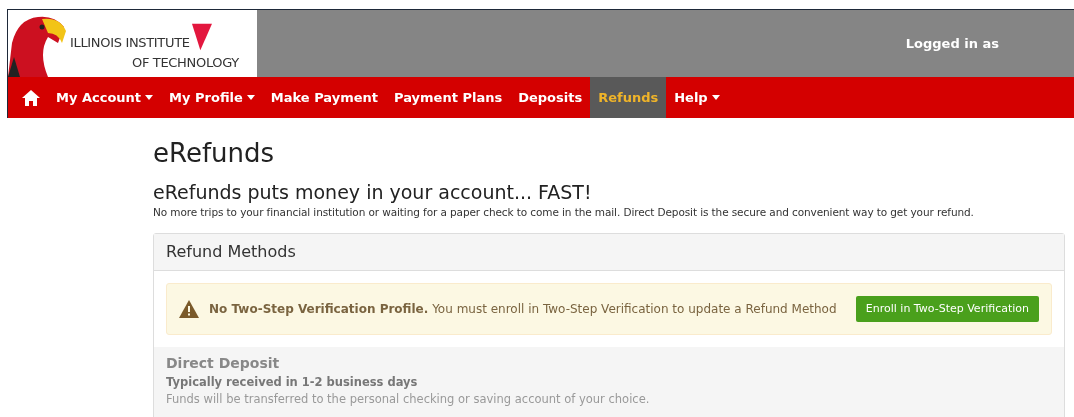 The image size is (1074, 417). I want to click on panel-title: Refund Methods, so click(231, 252).